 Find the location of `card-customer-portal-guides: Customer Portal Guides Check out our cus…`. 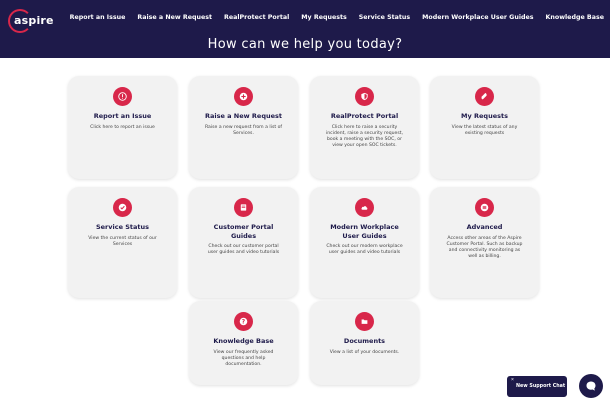

card-customer-portal-guides: Customer Portal Guides Check out our cus… is located at coordinates (243, 242).